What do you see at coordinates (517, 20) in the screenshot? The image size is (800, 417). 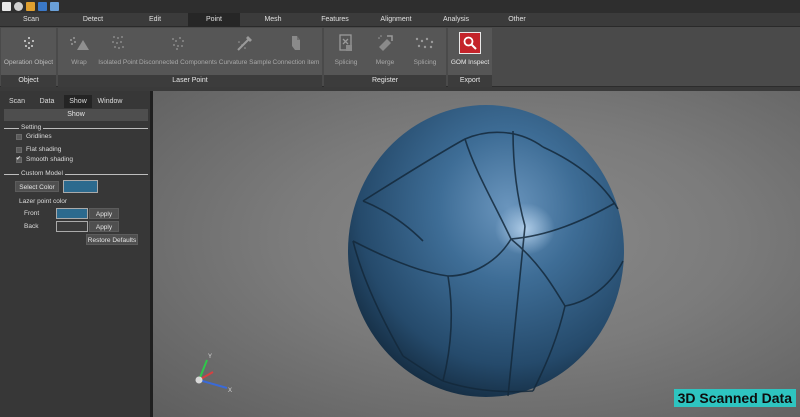 I see `menu-tab-other: Other` at bounding box center [517, 20].